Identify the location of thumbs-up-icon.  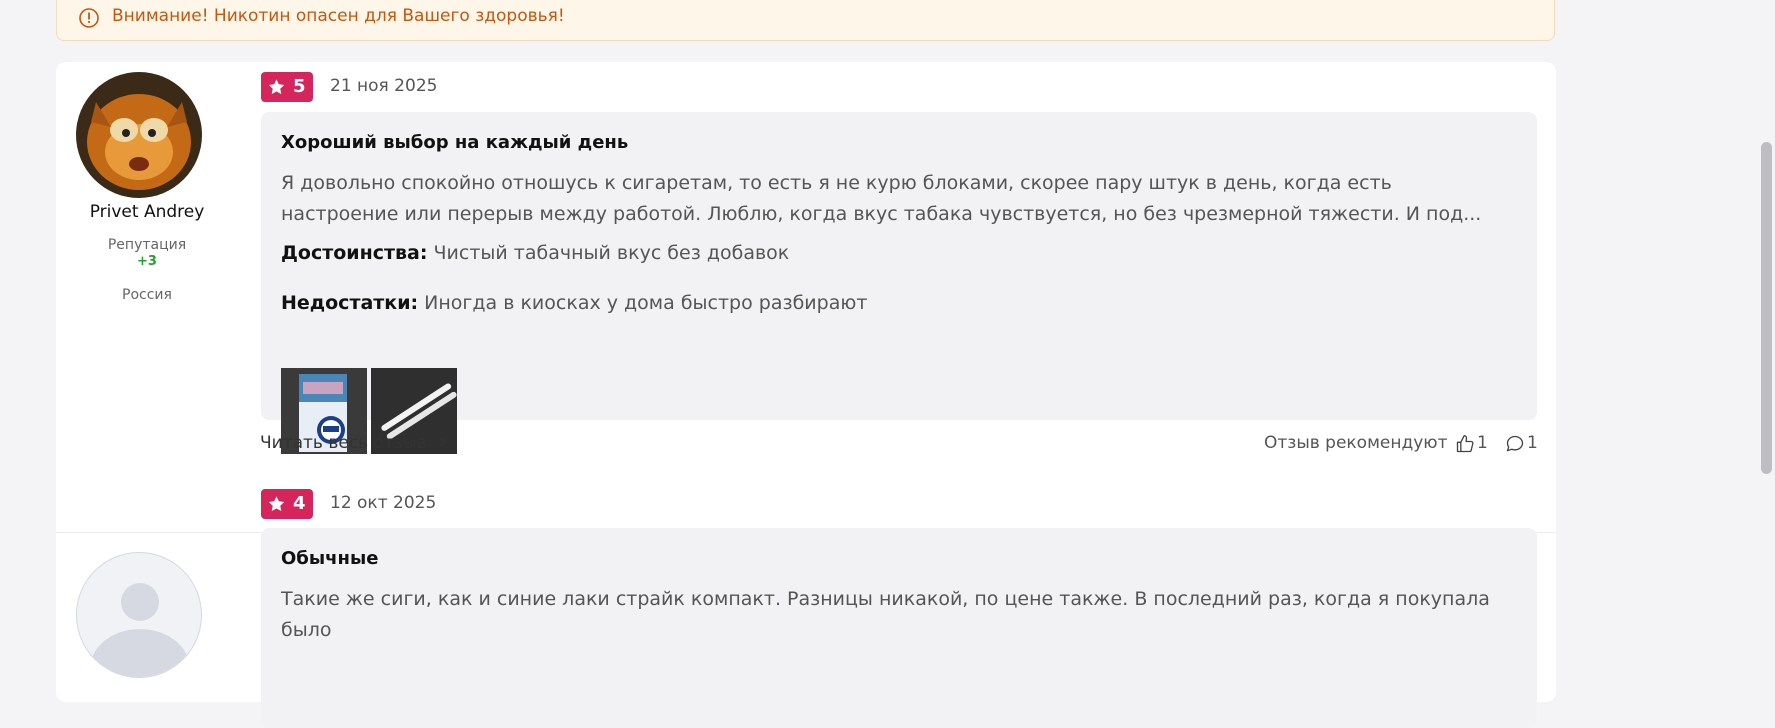
(1465, 444).